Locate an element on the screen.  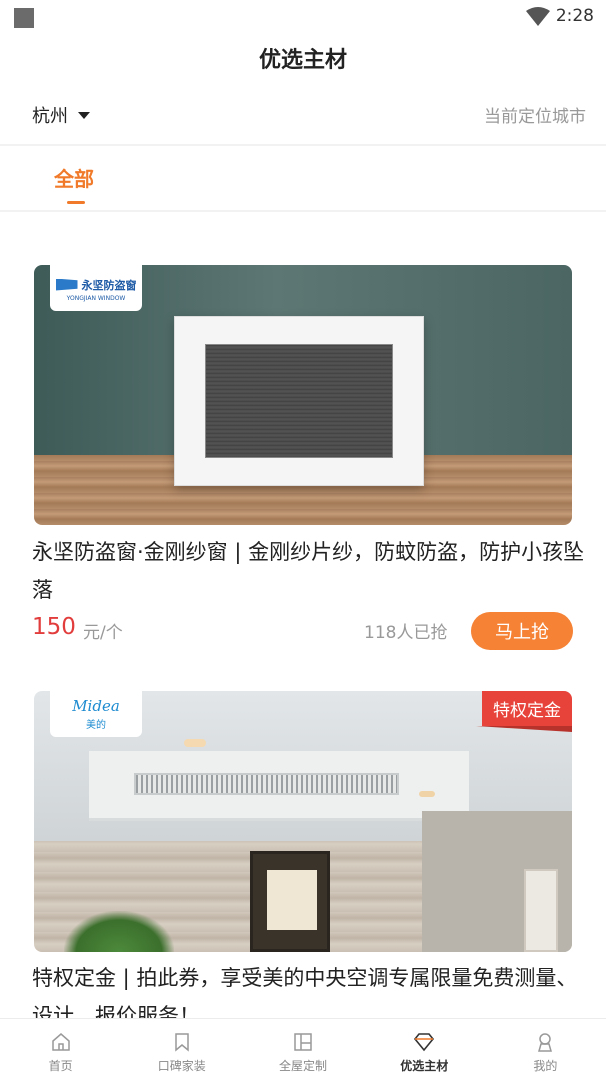
city-selector: 杭州 is located at coordinates (61, 115).